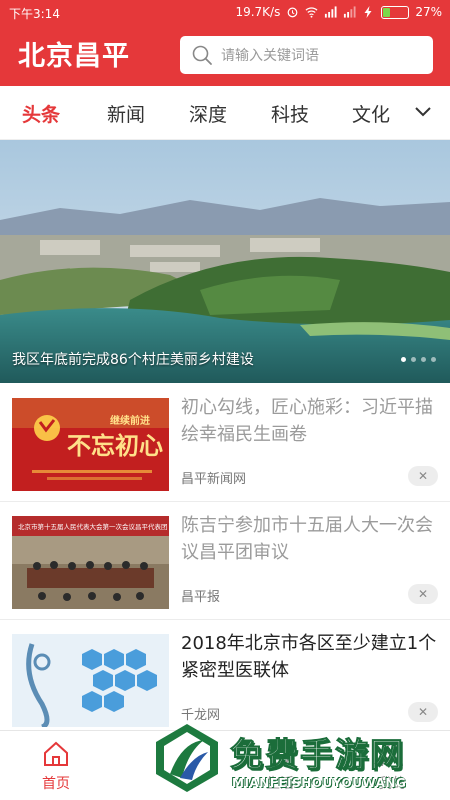  I want to click on wifi-icon, so click(311, 12).